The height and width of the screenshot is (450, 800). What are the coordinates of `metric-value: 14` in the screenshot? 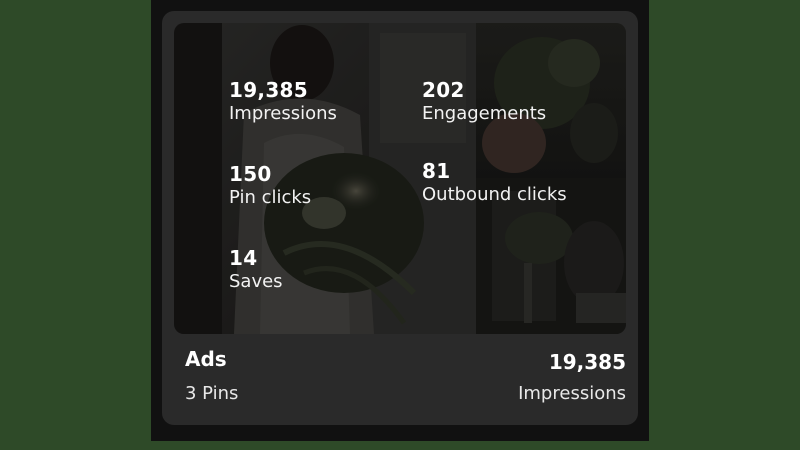 It's located at (243, 258).